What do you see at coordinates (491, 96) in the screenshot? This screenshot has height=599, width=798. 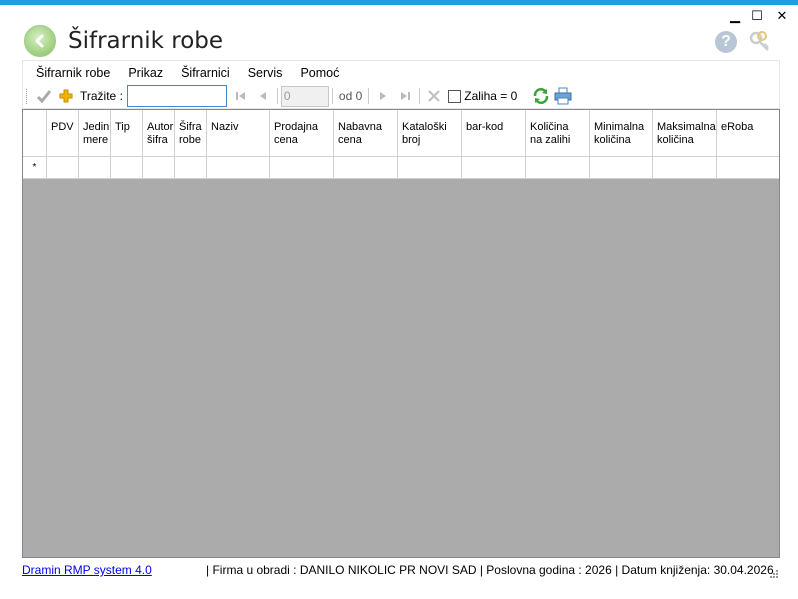 I see `zaliha-label: Zaliha = 0` at bounding box center [491, 96].